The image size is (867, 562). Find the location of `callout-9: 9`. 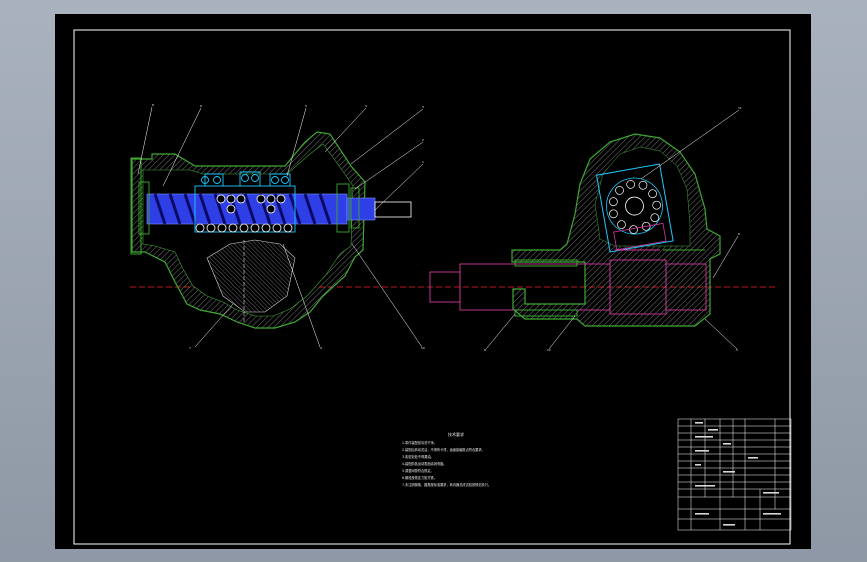

callout-9: 9 is located at coordinates (321, 348).